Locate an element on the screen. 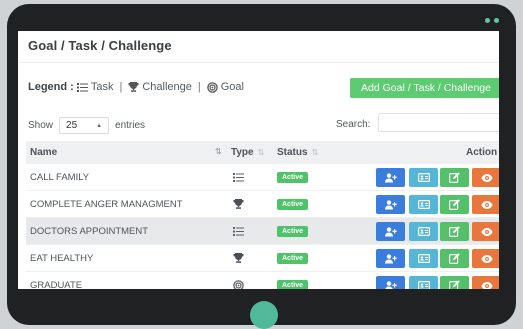 The image size is (523, 329). page-title: Goal / Task / Challenge is located at coordinates (100, 45).